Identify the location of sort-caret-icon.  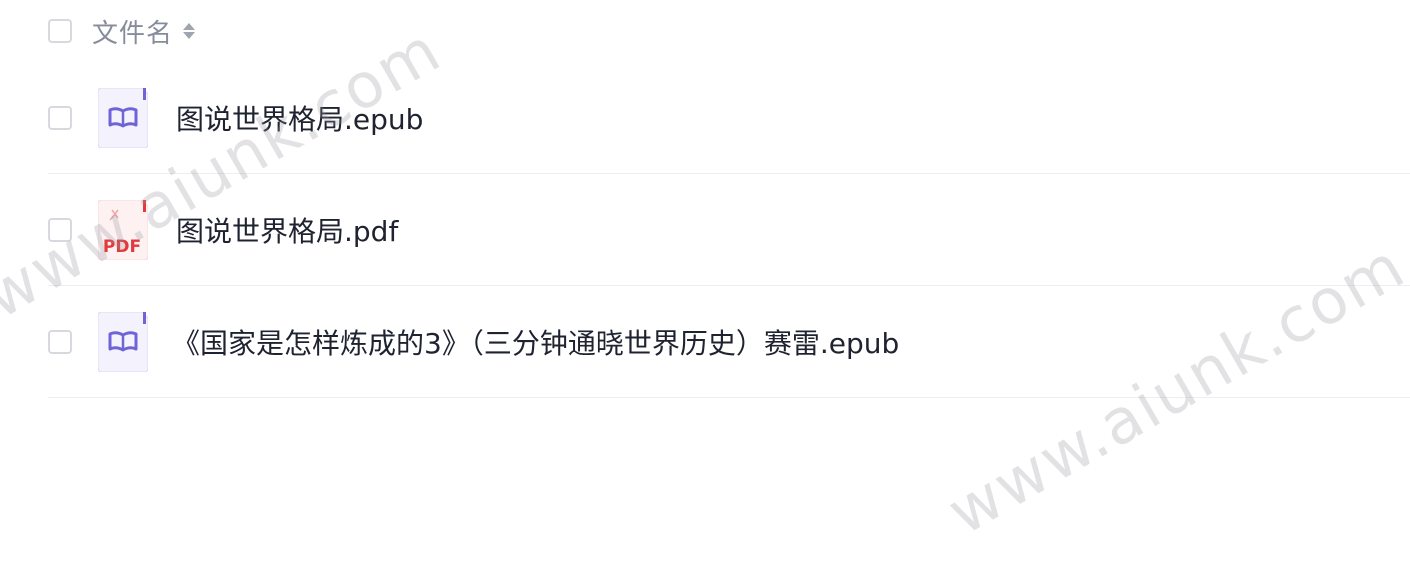
(189, 31).